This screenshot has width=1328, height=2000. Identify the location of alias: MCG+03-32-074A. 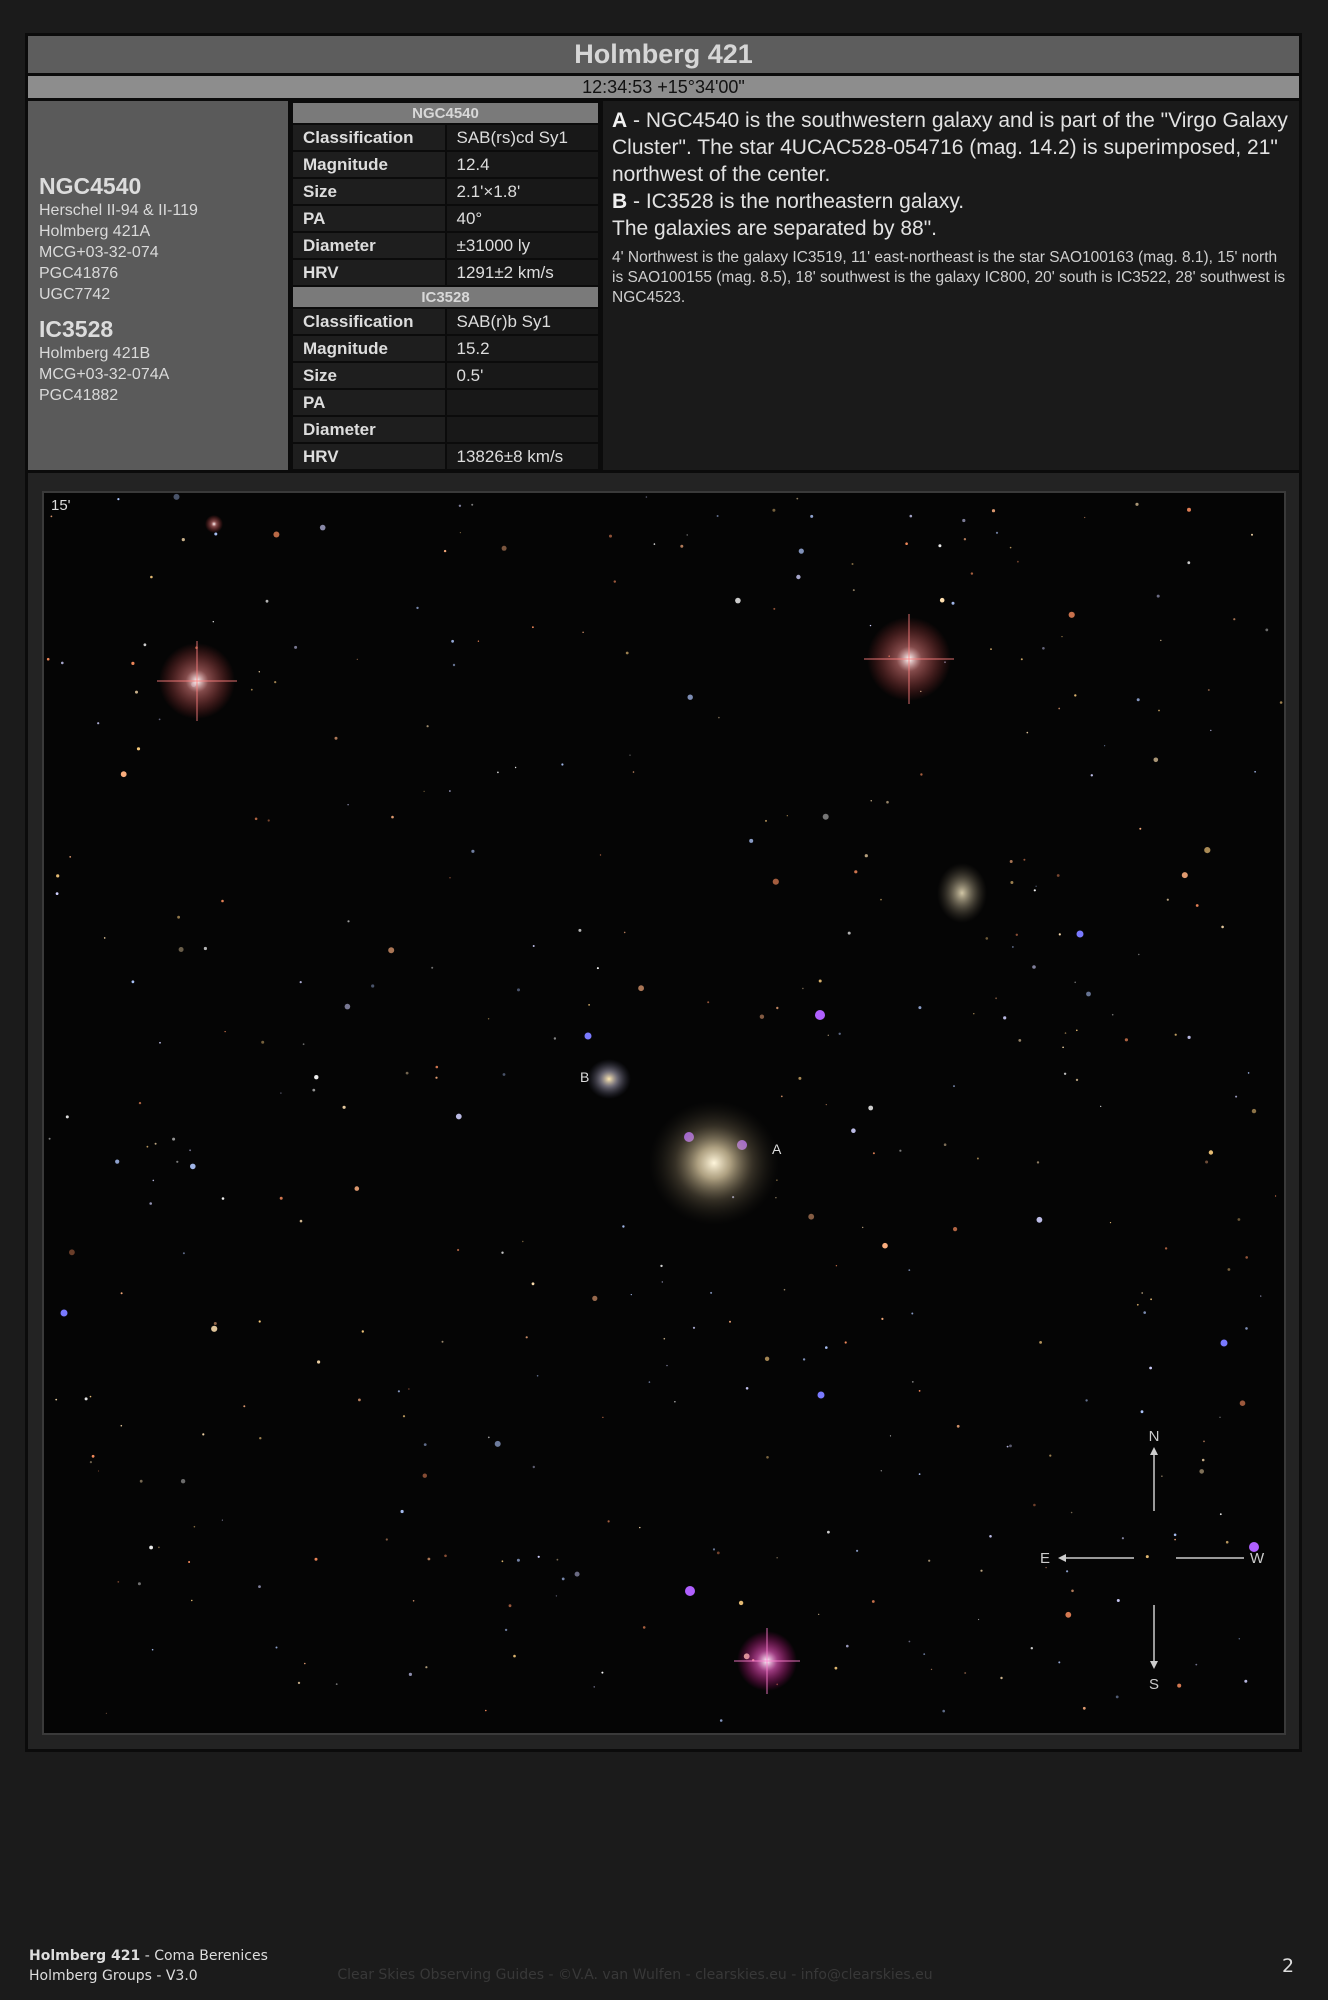
(104, 374).